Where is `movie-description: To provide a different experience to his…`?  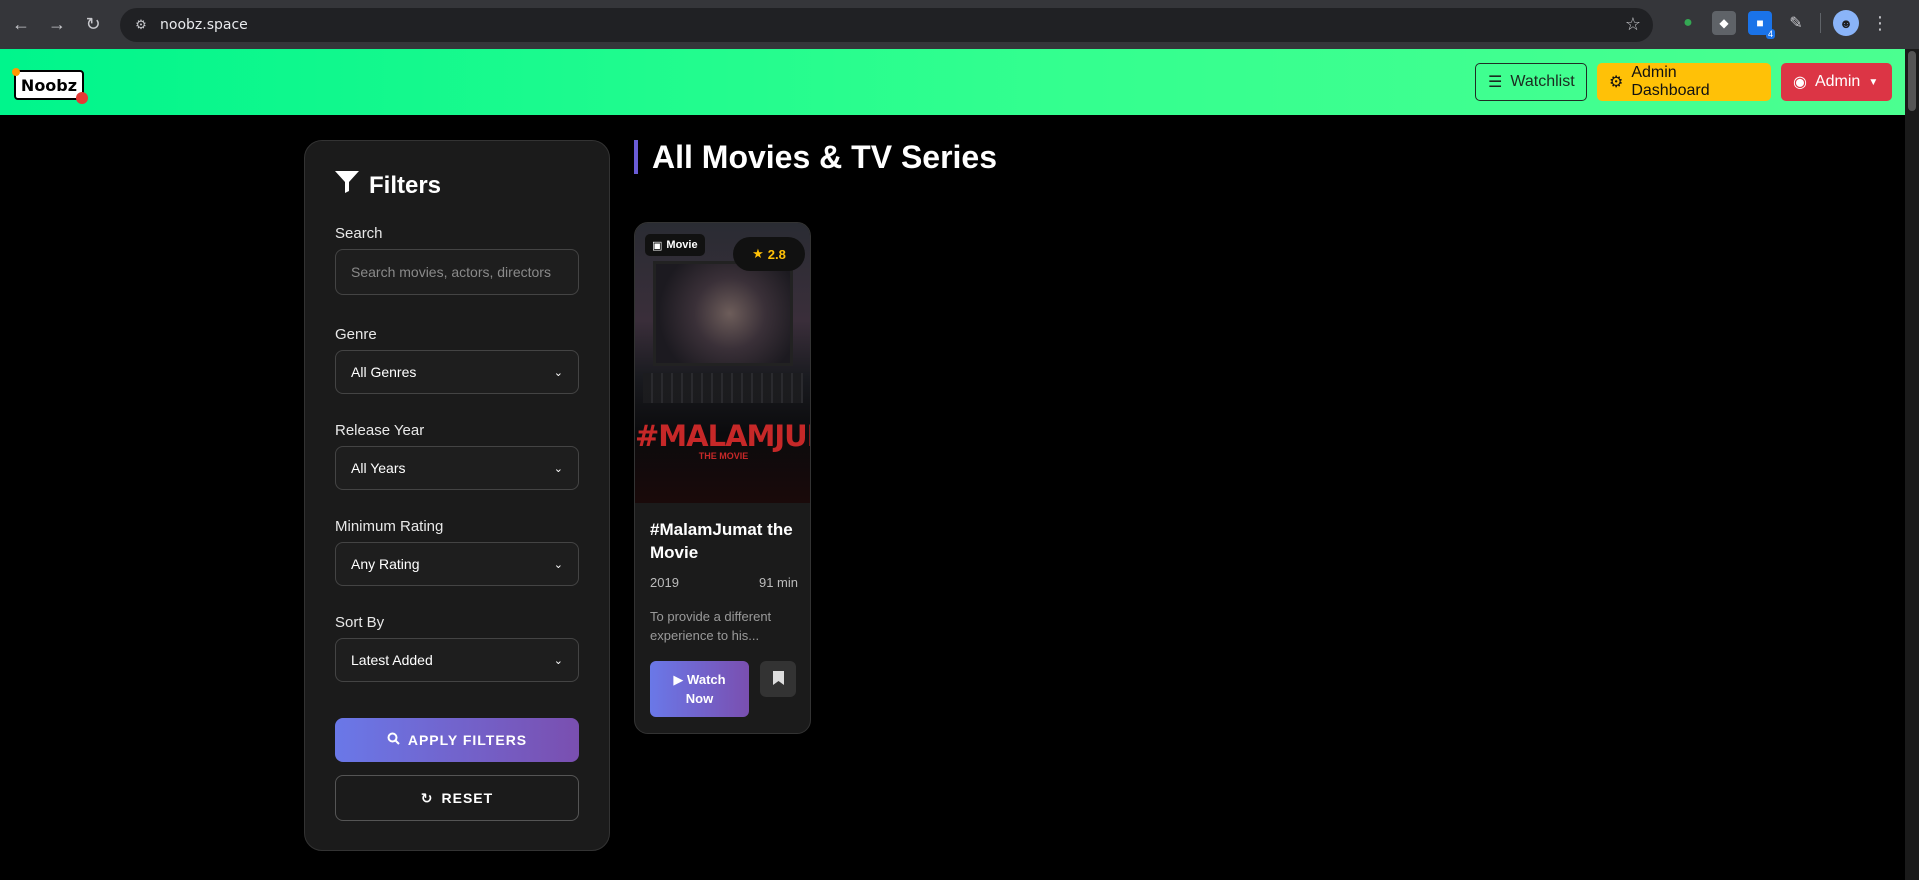 movie-description: To provide a different experience to his… is located at coordinates (711, 626).